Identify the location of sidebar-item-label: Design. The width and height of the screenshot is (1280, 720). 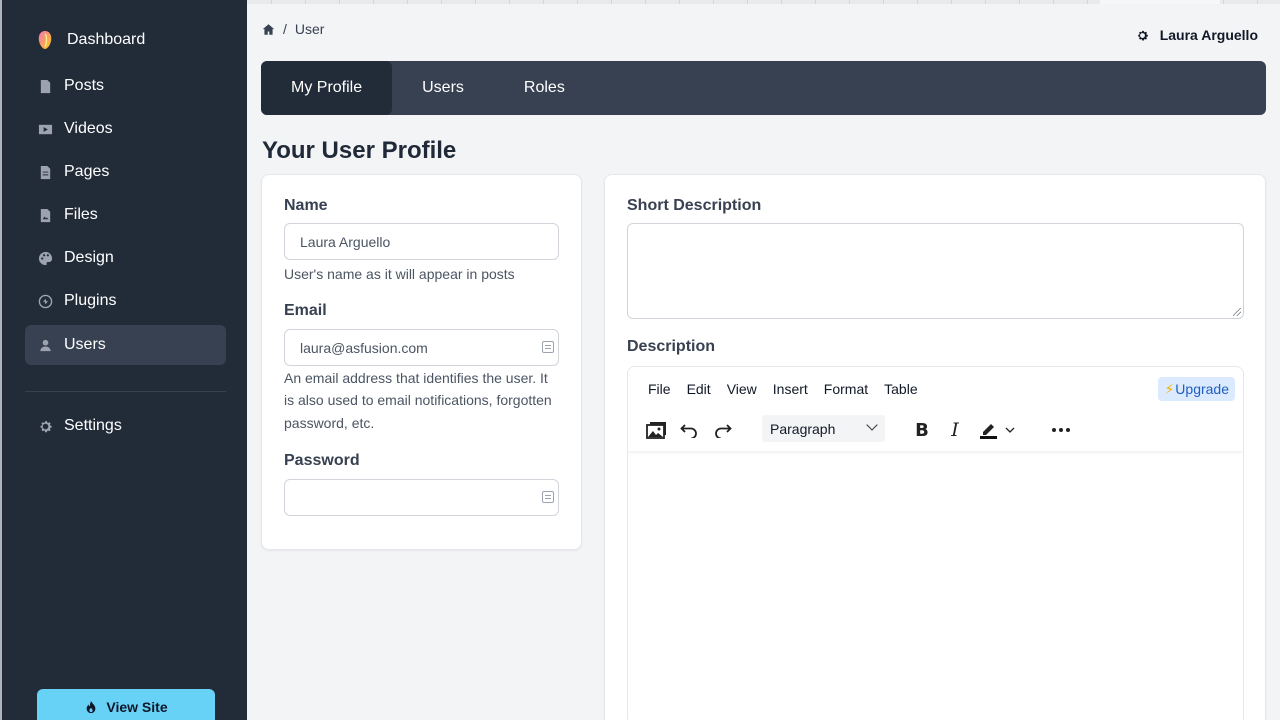
(89, 257).